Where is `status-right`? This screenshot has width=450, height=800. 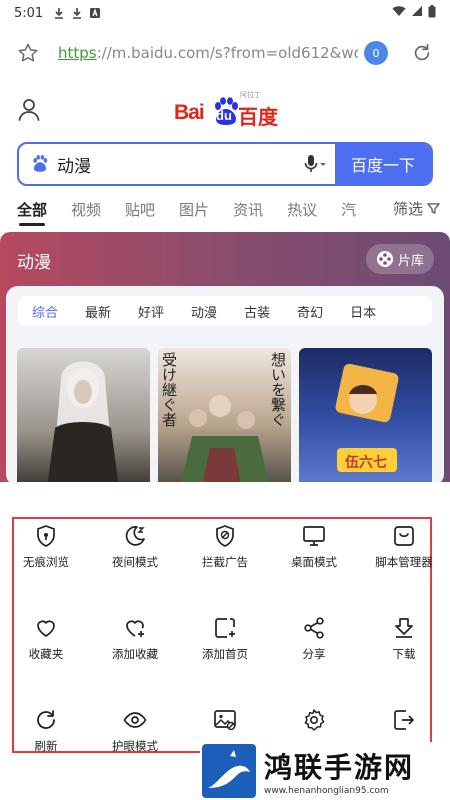
status-right is located at coordinates (414, 13).